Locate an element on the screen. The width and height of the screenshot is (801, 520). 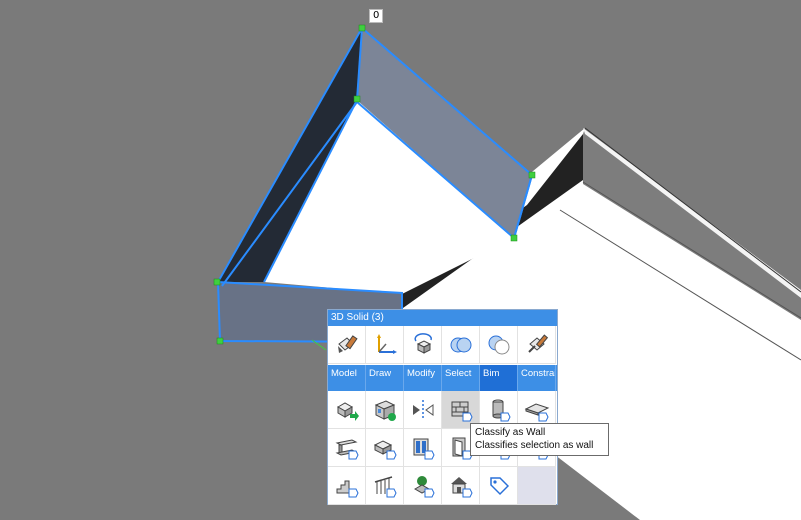
tab-model: Model is located at coordinates (347, 378).